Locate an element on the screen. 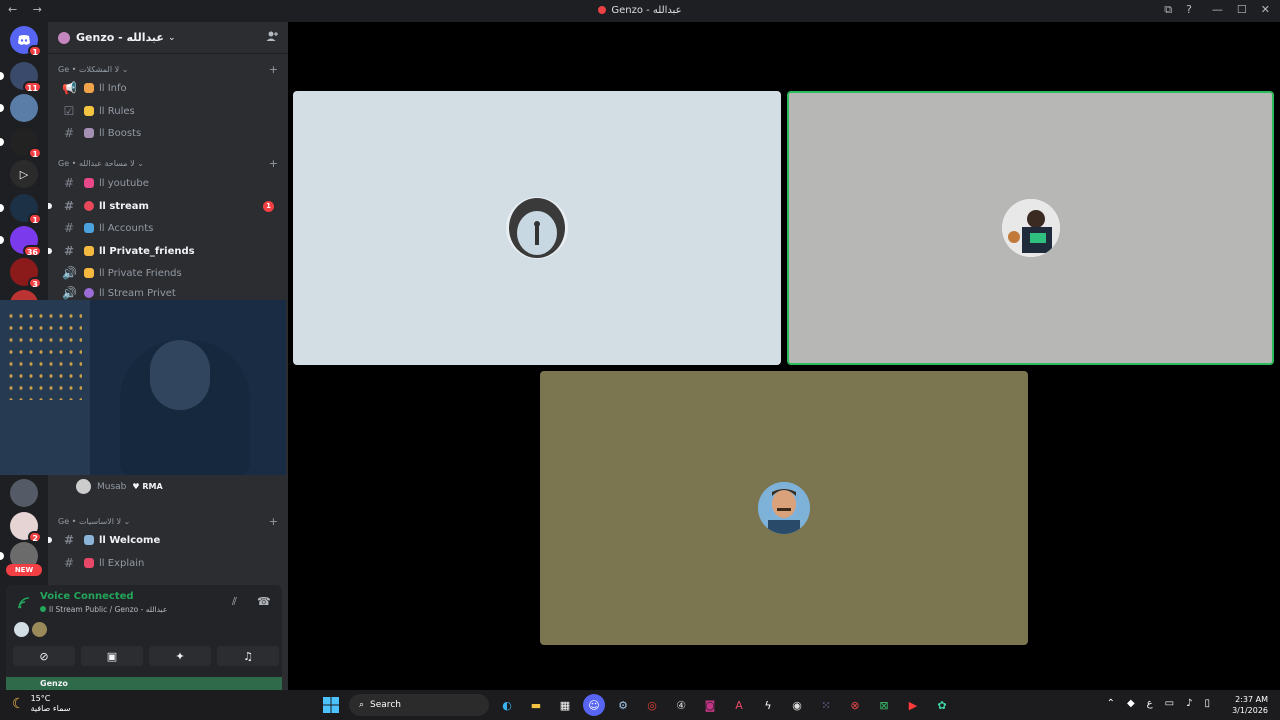 This screenshot has height=720, width=1280. discord-taskbar-icon: ☺ is located at coordinates (594, 705).